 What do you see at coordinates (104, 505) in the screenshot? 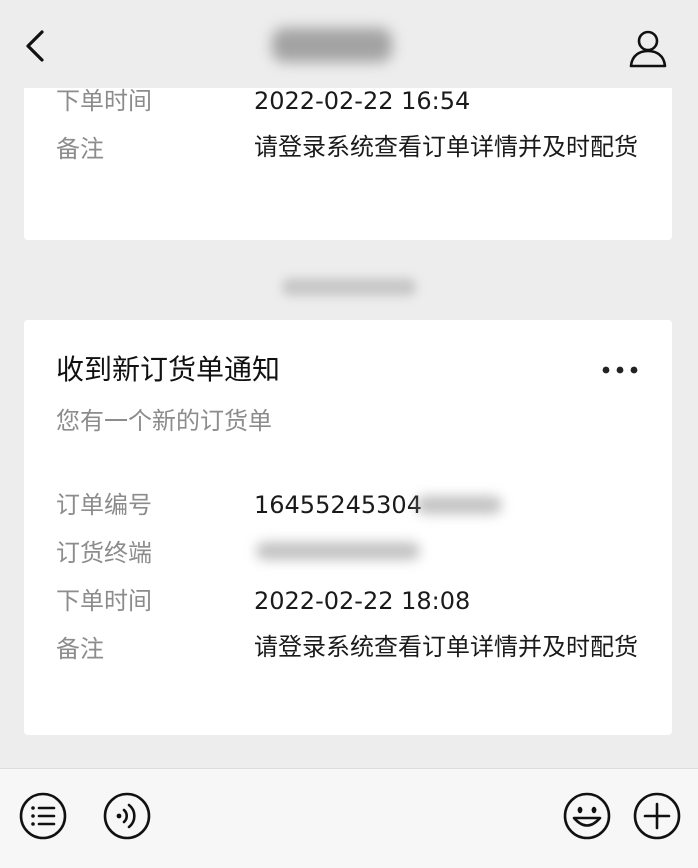
I see `order-number-label: 订单编号` at bounding box center [104, 505].